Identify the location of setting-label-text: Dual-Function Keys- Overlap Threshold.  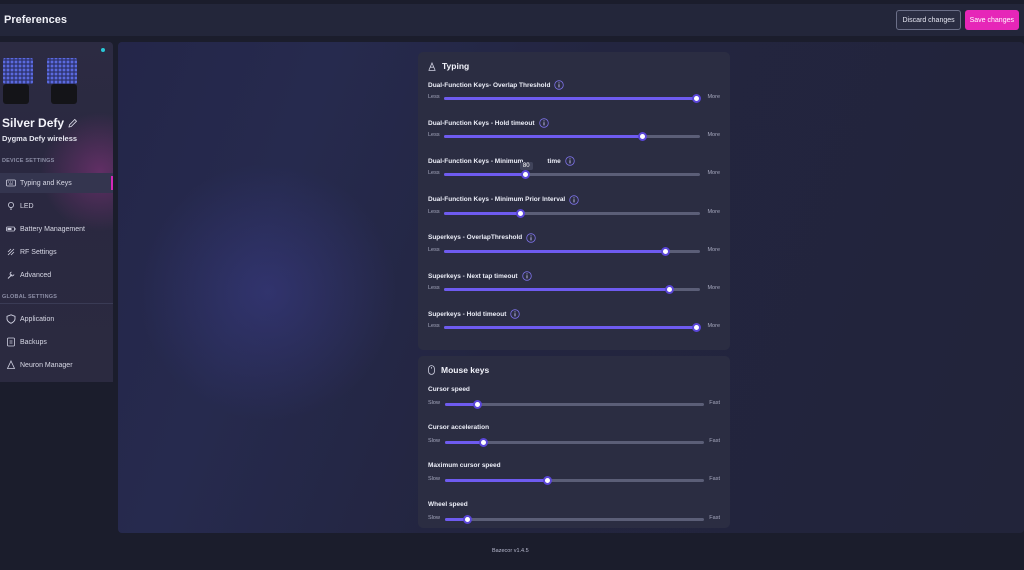
(489, 85).